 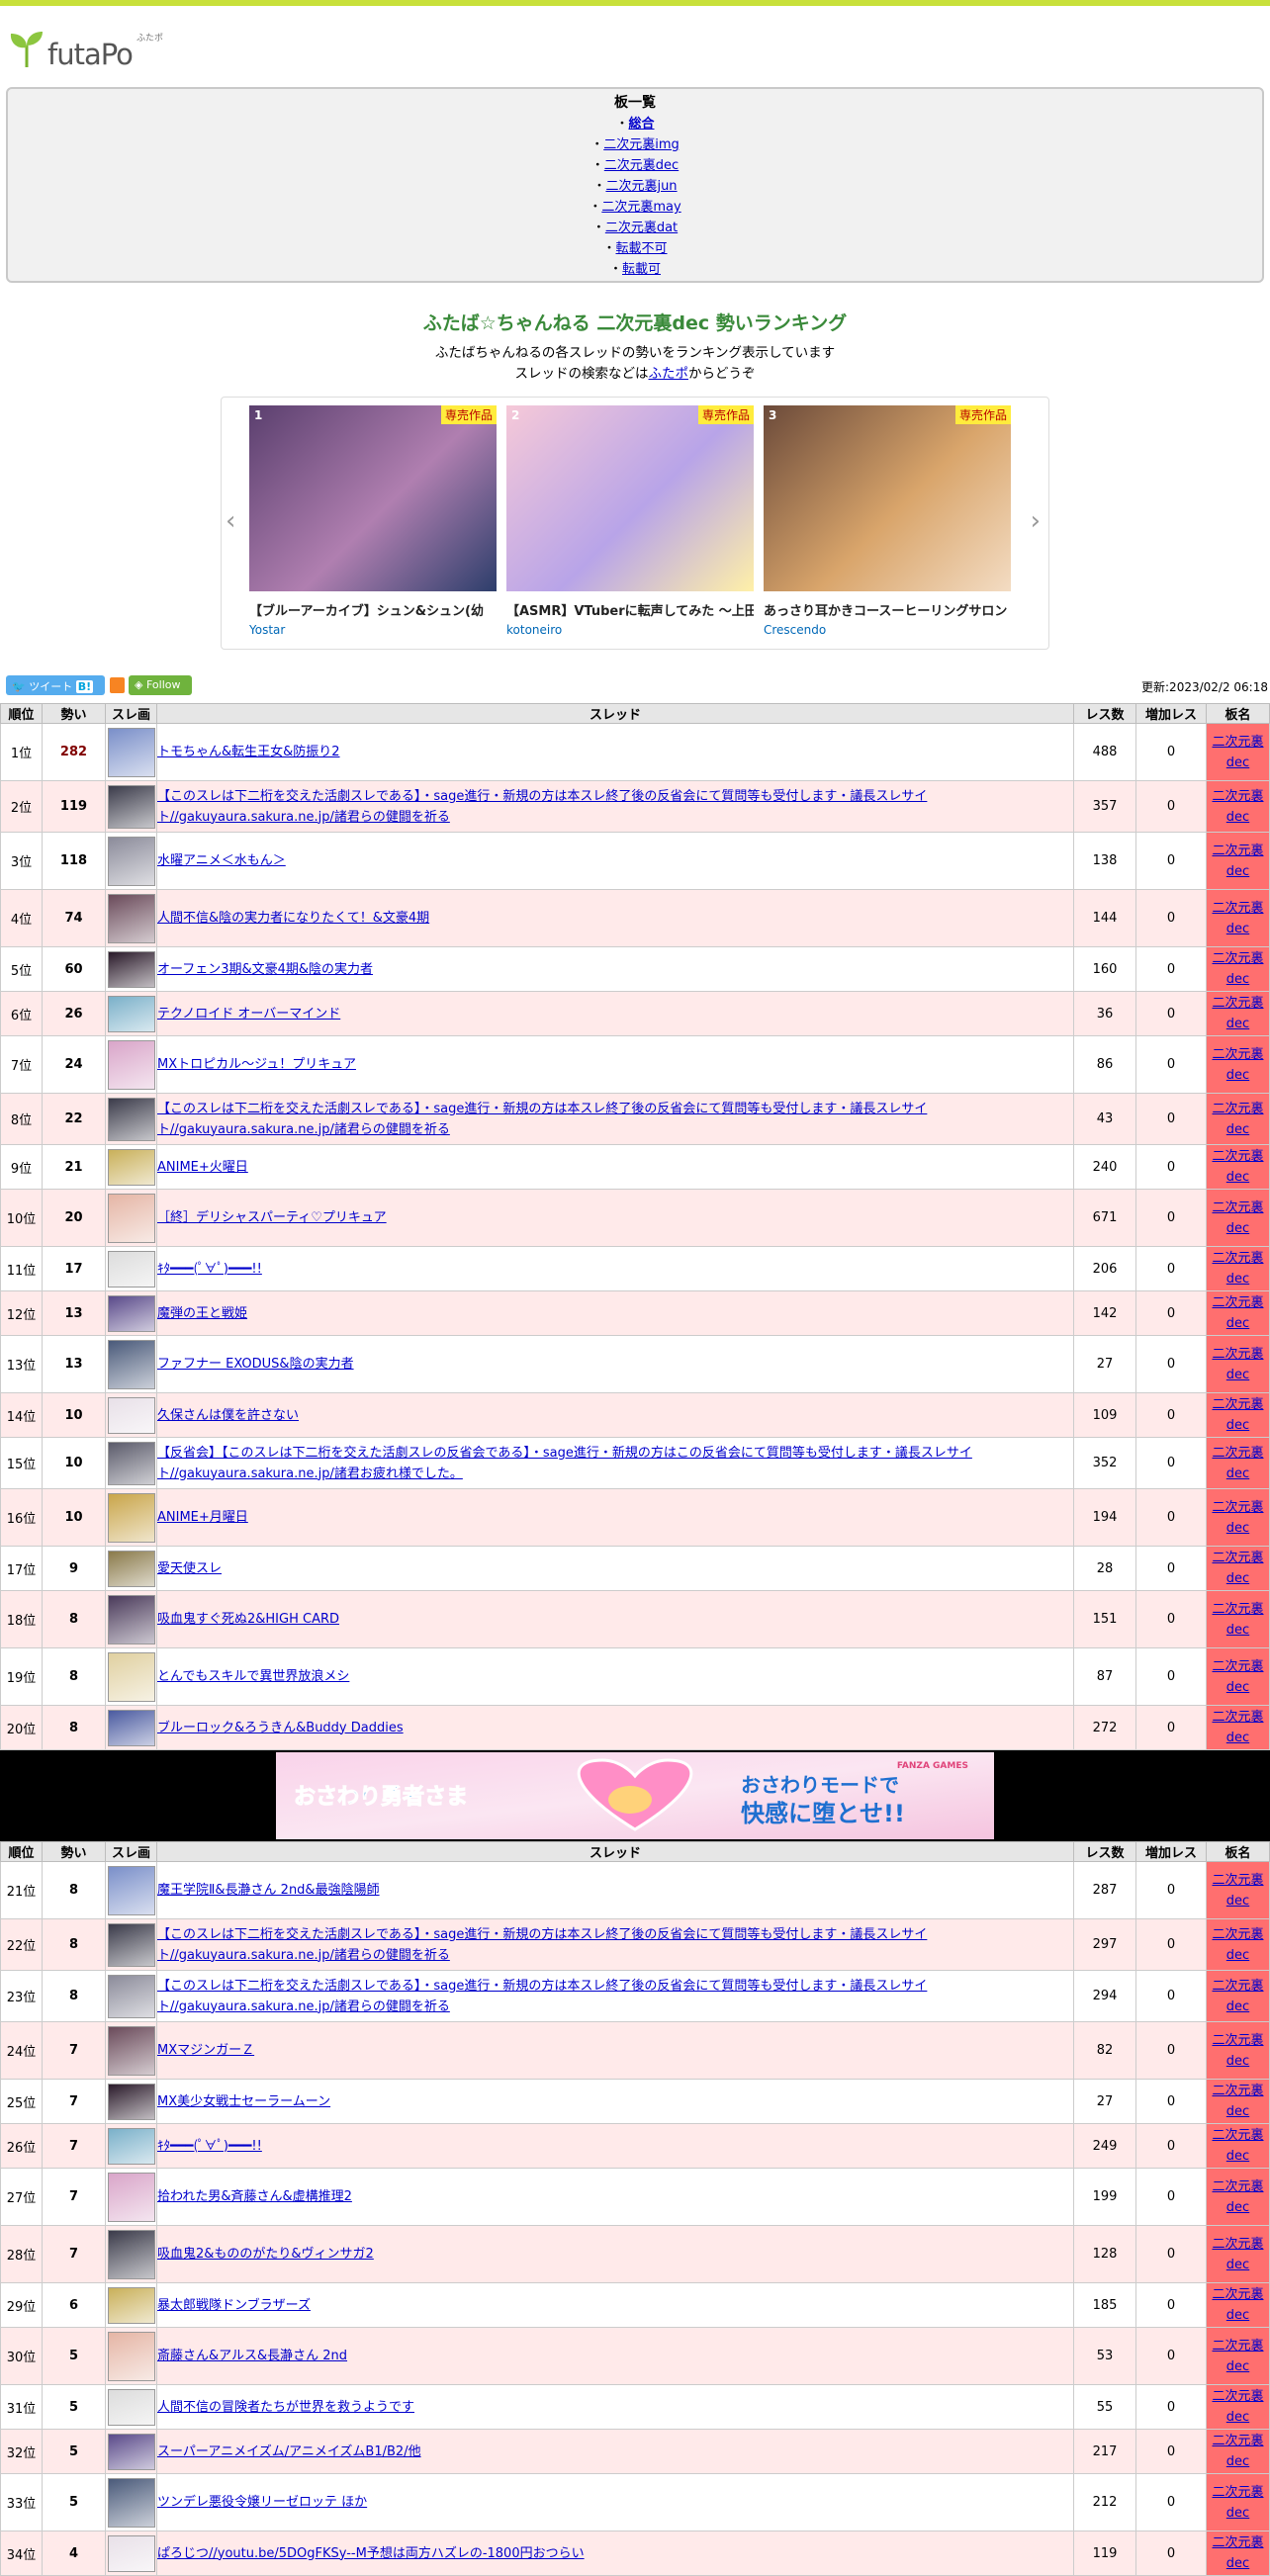 I want to click on carousel-item: 2 専売作品【ASMR】VTuberに転声してみた 〜上田 kotoneiro, so click(x=630, y=521).